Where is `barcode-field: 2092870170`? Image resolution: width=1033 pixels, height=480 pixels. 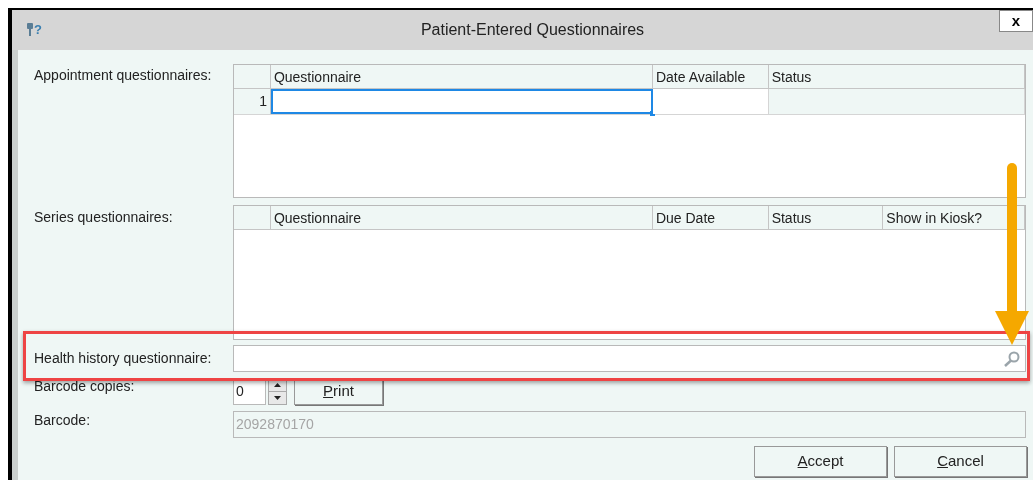
barcode-field: 2092870170 is located at coordinates (629, 424).